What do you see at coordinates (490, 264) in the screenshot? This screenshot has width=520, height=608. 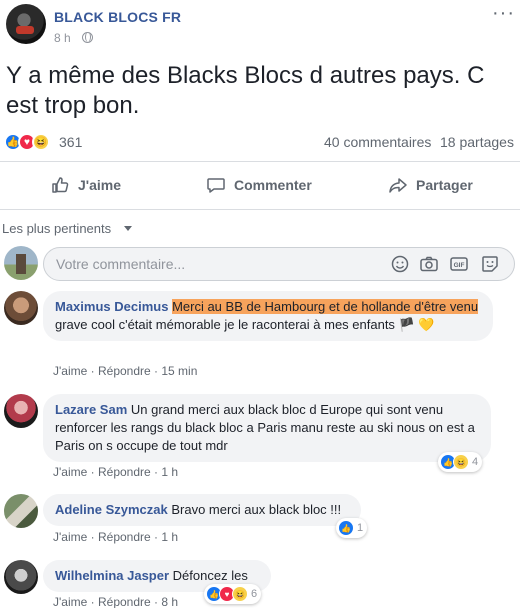 I see `sticker-icon` at bounding box center [490, 264].